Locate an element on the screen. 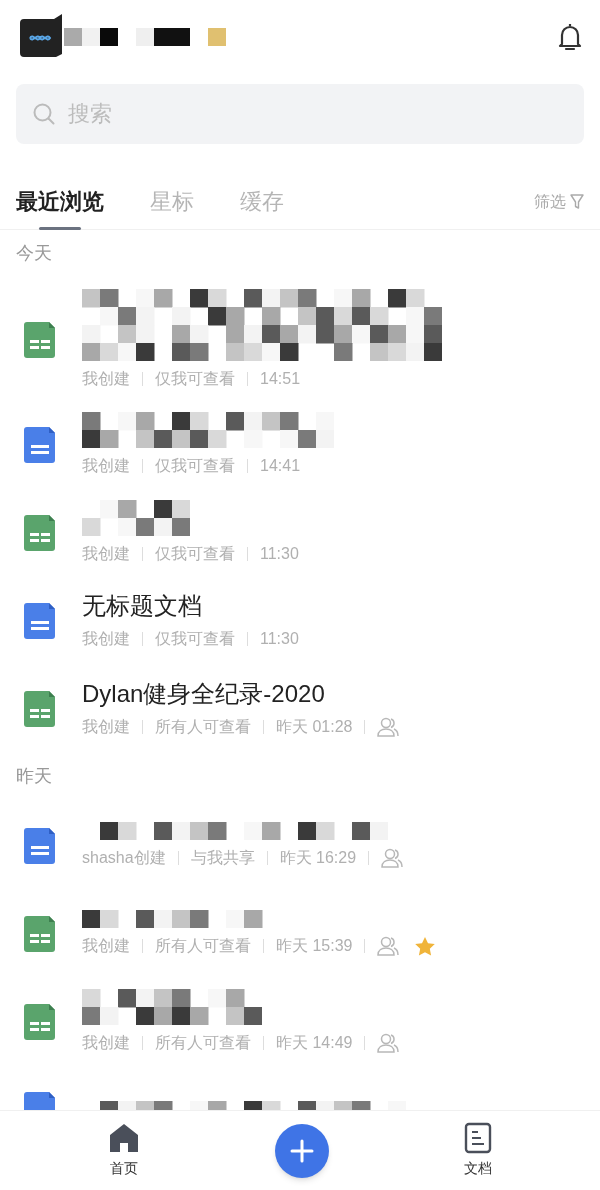 Image resolution: width=600 pixels, height=1190 pixels. file-meta-text: 昨天 16:29 is located at coordinates (318, 858).